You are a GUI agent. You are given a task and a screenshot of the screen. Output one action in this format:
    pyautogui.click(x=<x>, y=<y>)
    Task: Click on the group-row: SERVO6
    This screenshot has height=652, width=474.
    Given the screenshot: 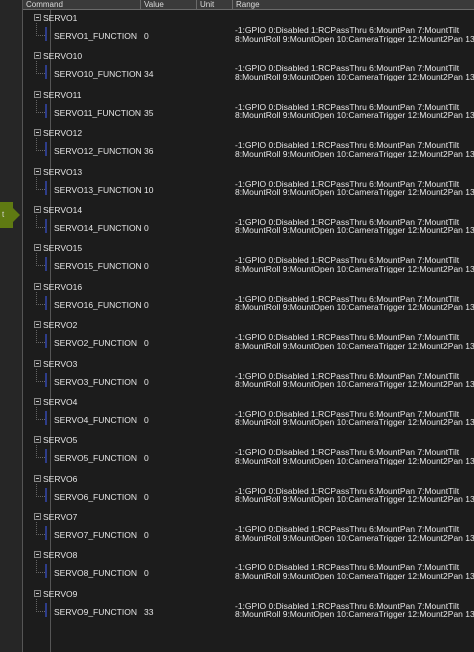 What is the action you would take?
    pyautogui.click(x=248, y=479)
    